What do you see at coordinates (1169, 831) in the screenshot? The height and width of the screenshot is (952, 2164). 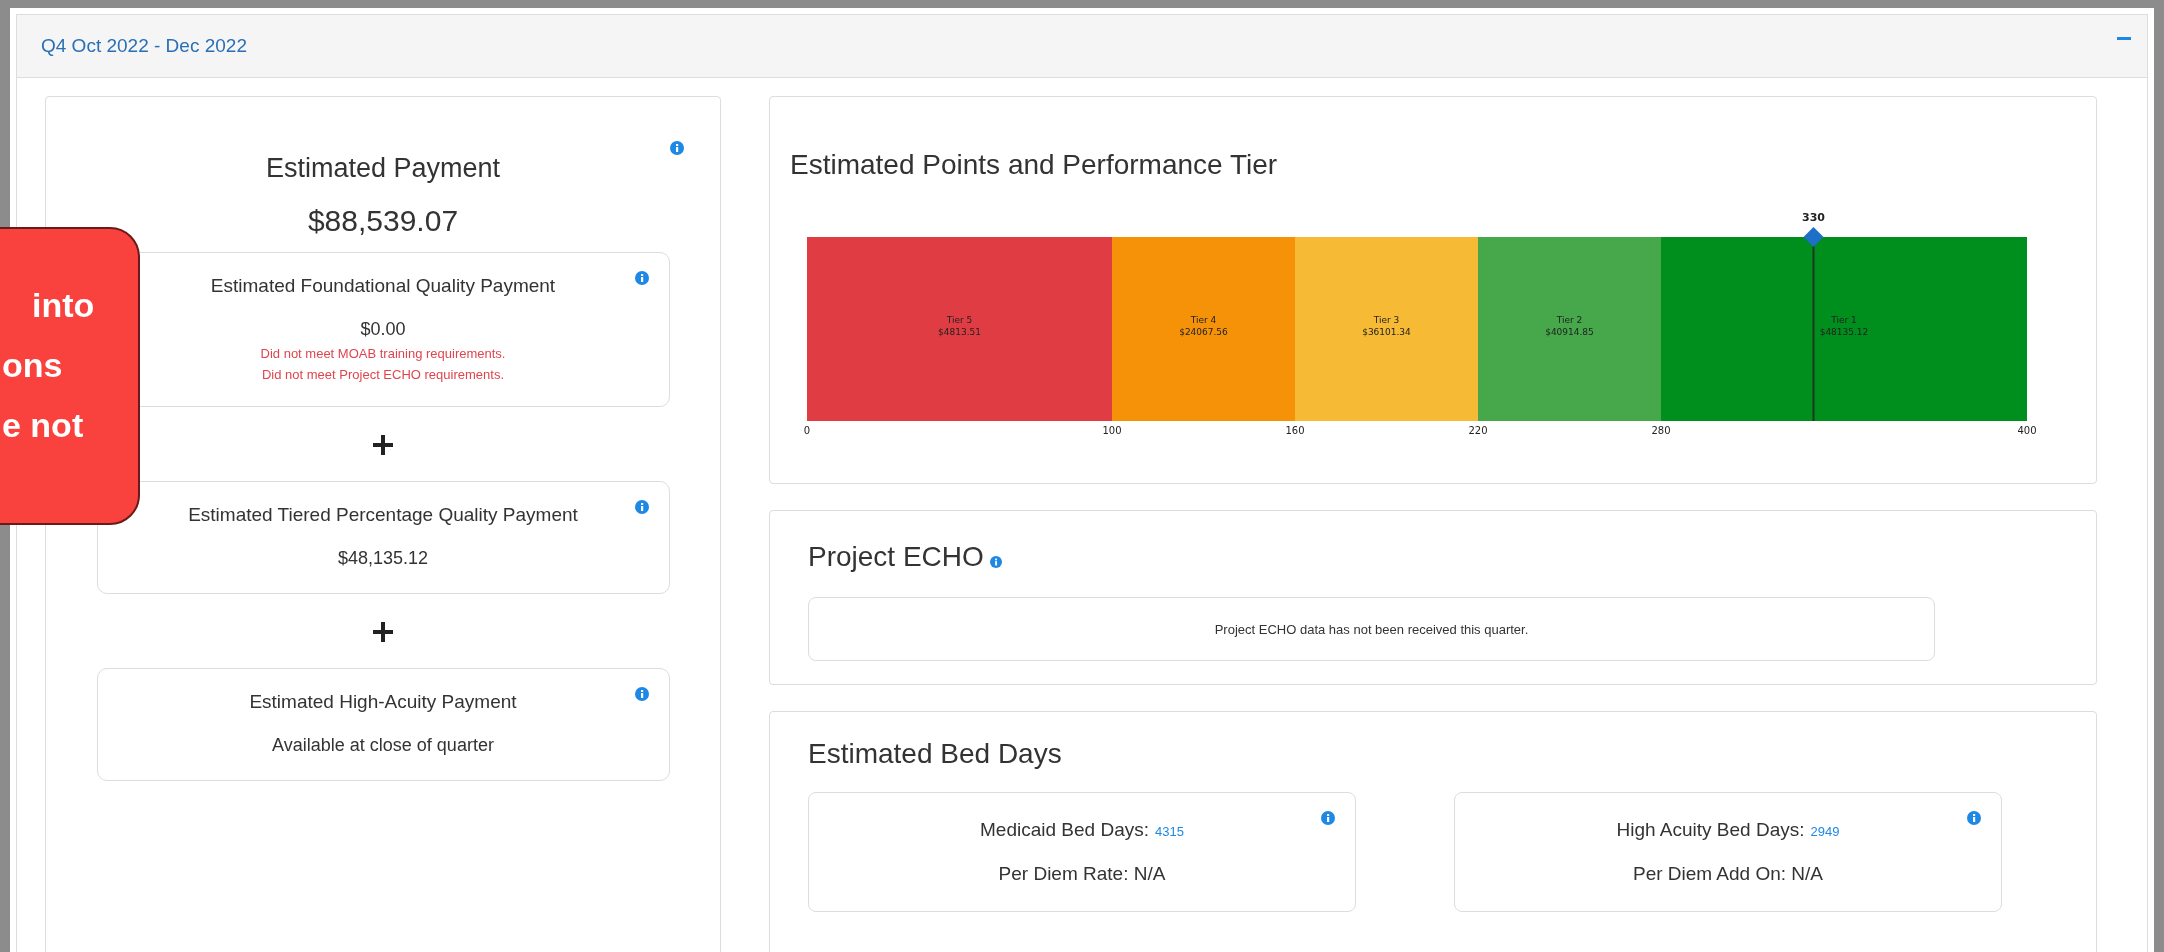 I see `bed-days-count: 4315` at bounding box center [1169, 831].